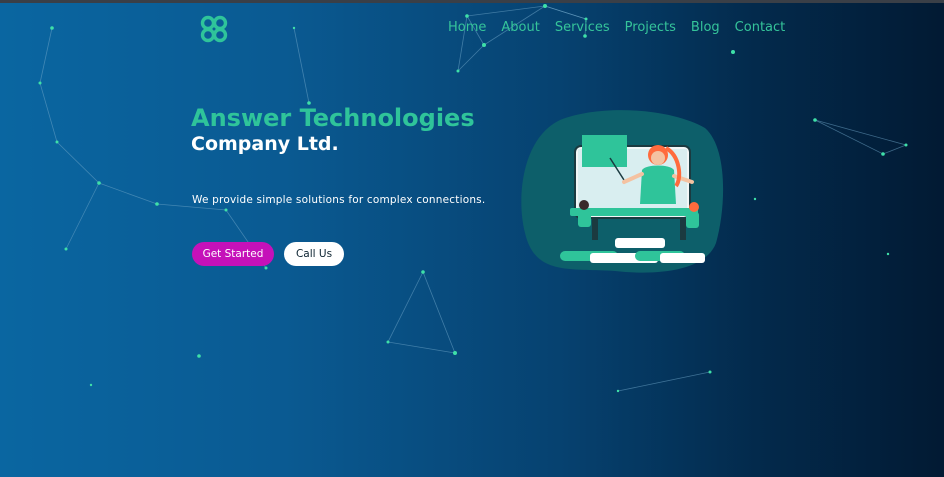 This screenshot has width=944, height=477. Describe the element at coordinates (622, 191) in the screenshot. I see `online-teacher-illustration` at that location.